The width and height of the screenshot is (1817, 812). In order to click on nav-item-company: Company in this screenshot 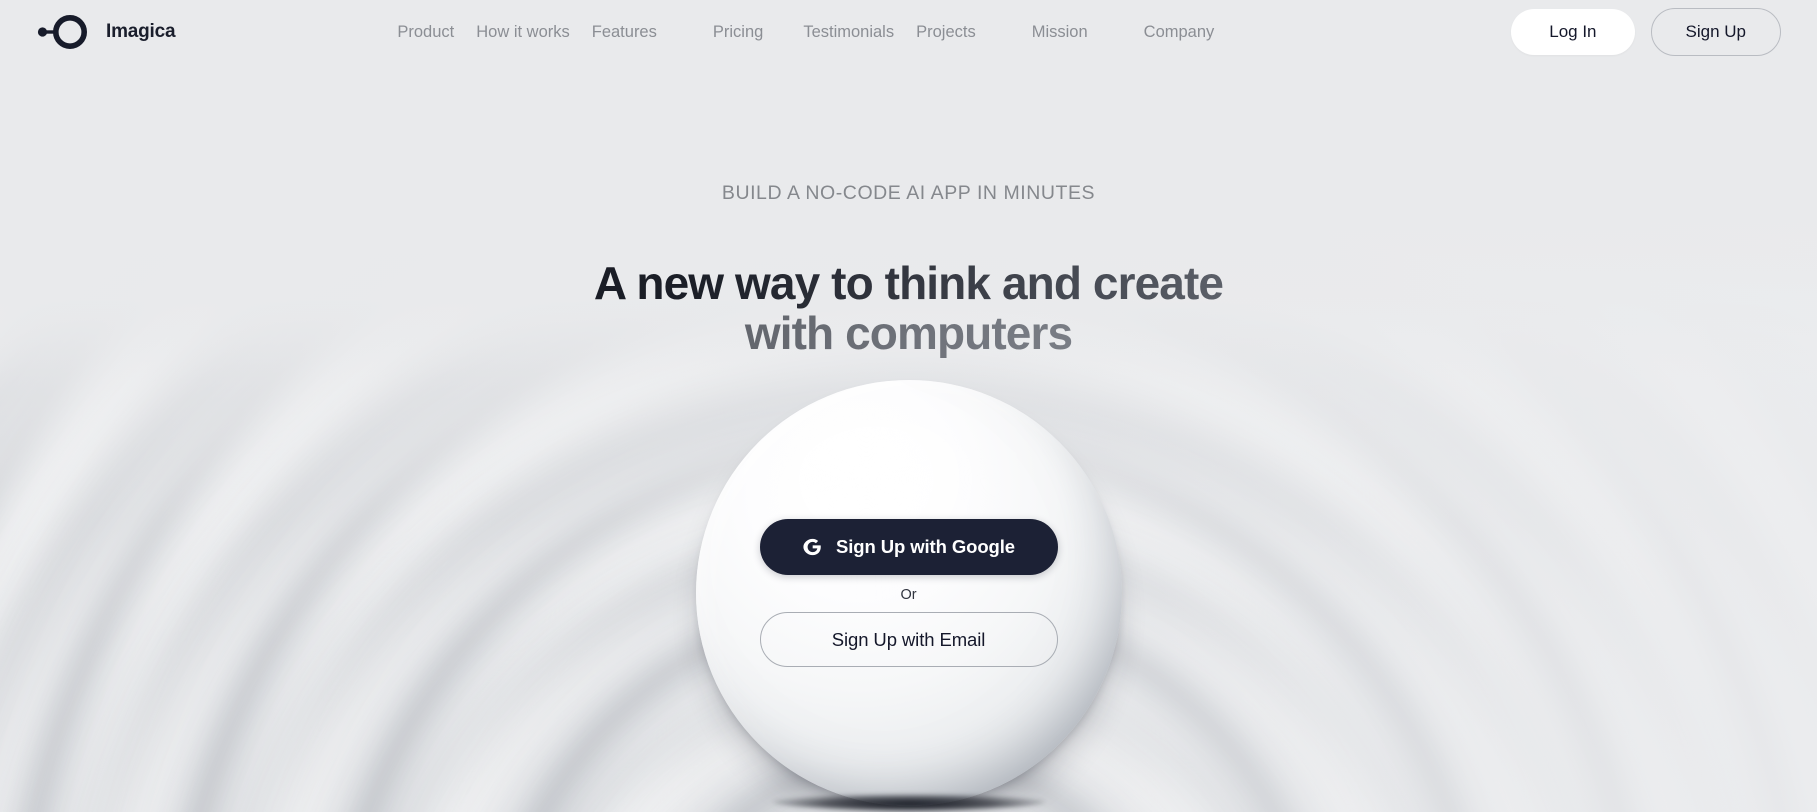, I will do `click(1179, 32)`.